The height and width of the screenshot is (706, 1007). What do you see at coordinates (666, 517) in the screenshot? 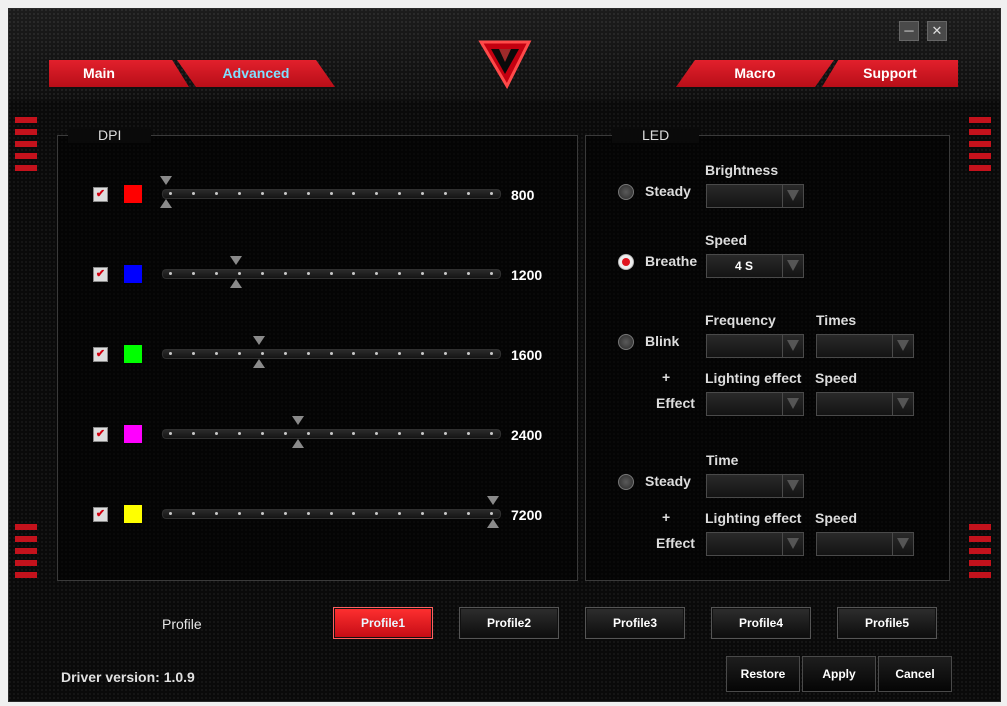
I see `steady-plus: +` at bounding box center [666, 517].